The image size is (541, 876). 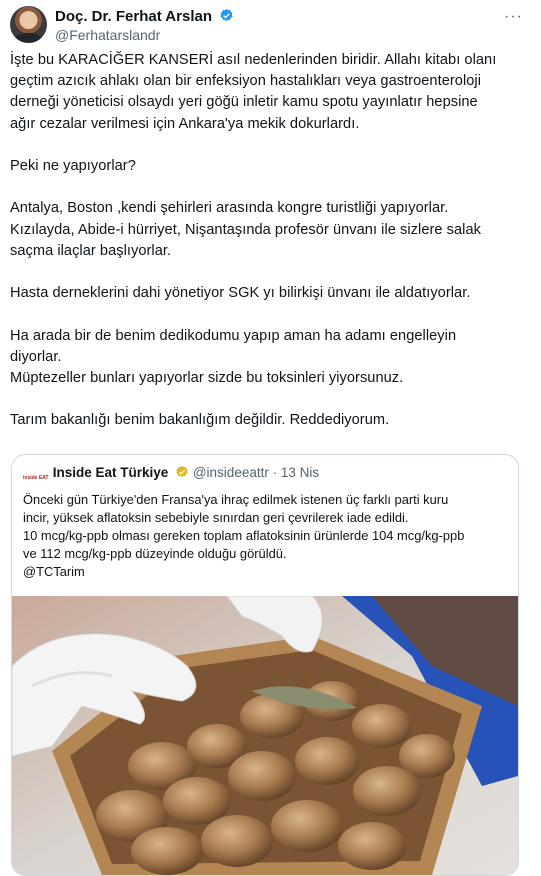 What do you see at coordinates (35, 482) in the screenshot?
I see `inside-eat-logo: inside EAT` at bounding box center [35, 482].